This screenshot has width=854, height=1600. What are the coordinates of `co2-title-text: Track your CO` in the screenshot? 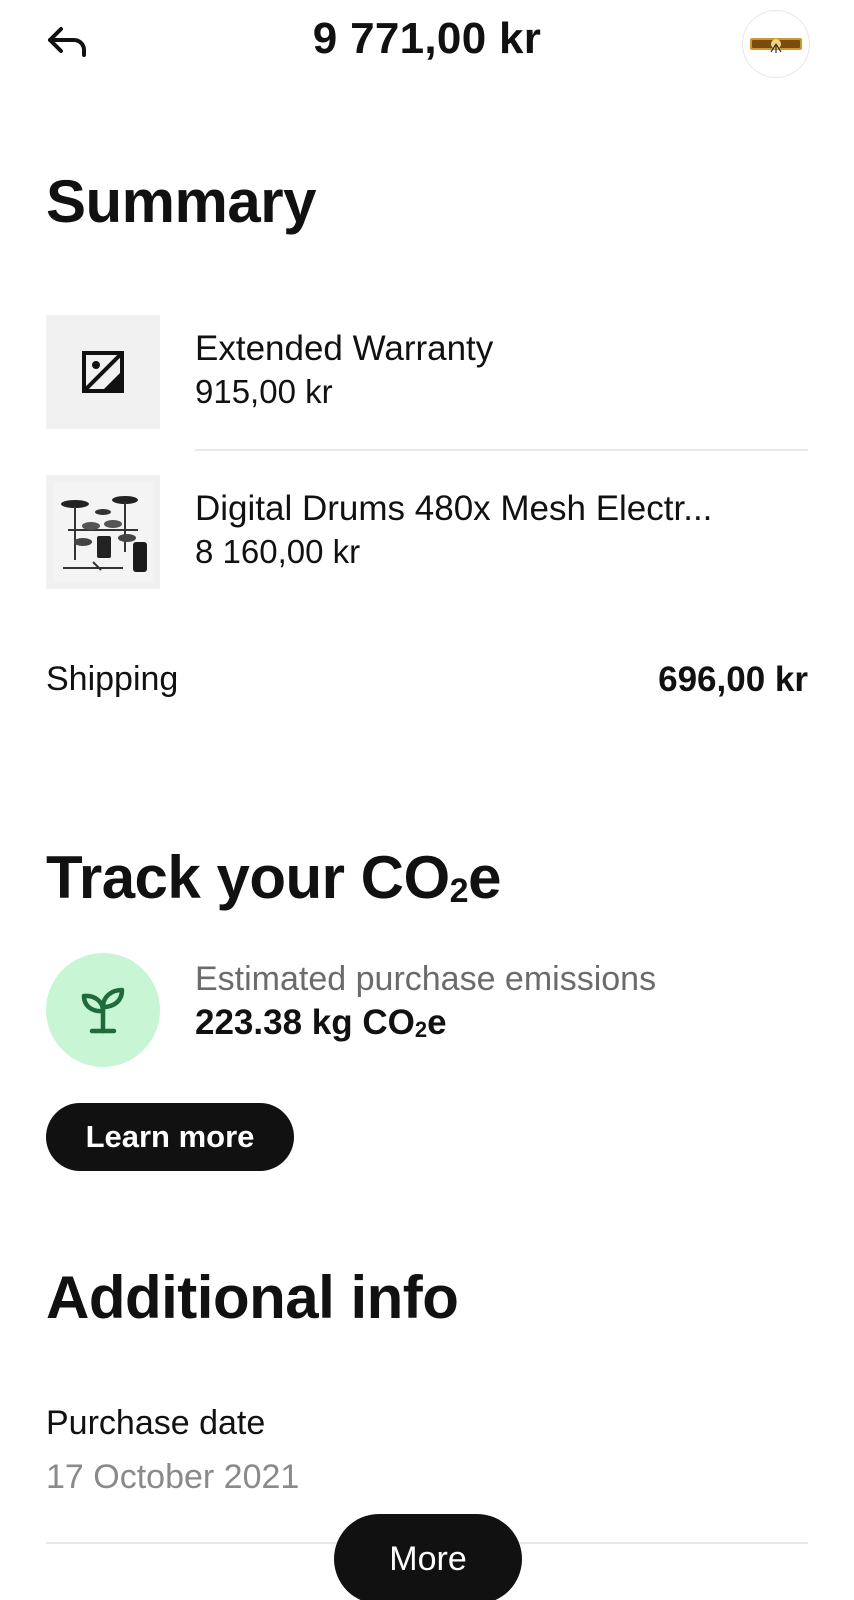 It's located at (248, 877).